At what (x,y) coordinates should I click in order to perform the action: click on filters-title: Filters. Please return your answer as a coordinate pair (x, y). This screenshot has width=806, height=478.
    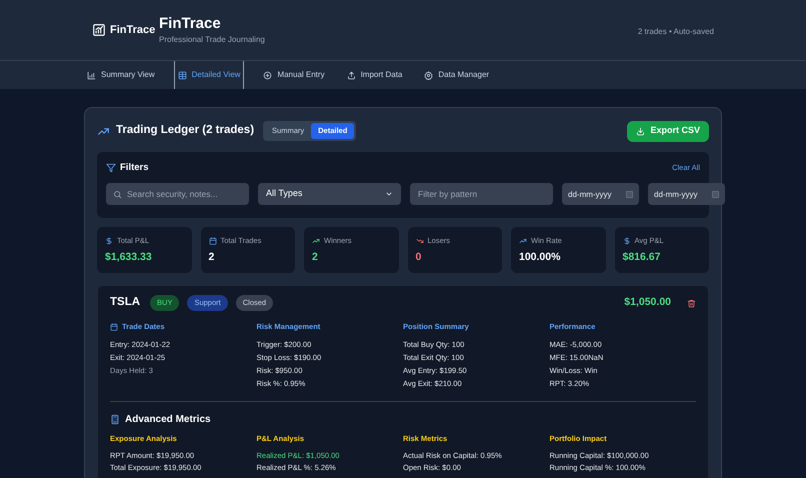
    Looking at the image, I should click on (134, 167).